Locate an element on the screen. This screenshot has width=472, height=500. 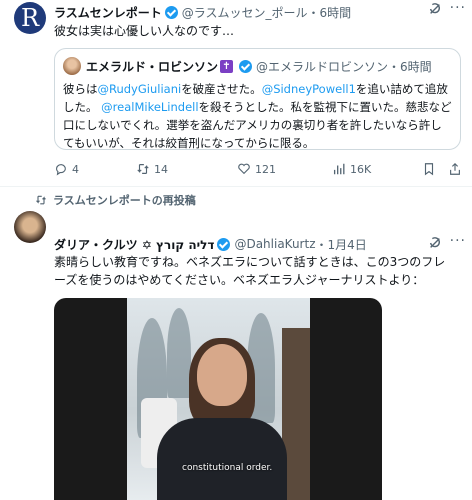
timestamp: ・6時間 is located at coordinates (330, 12).